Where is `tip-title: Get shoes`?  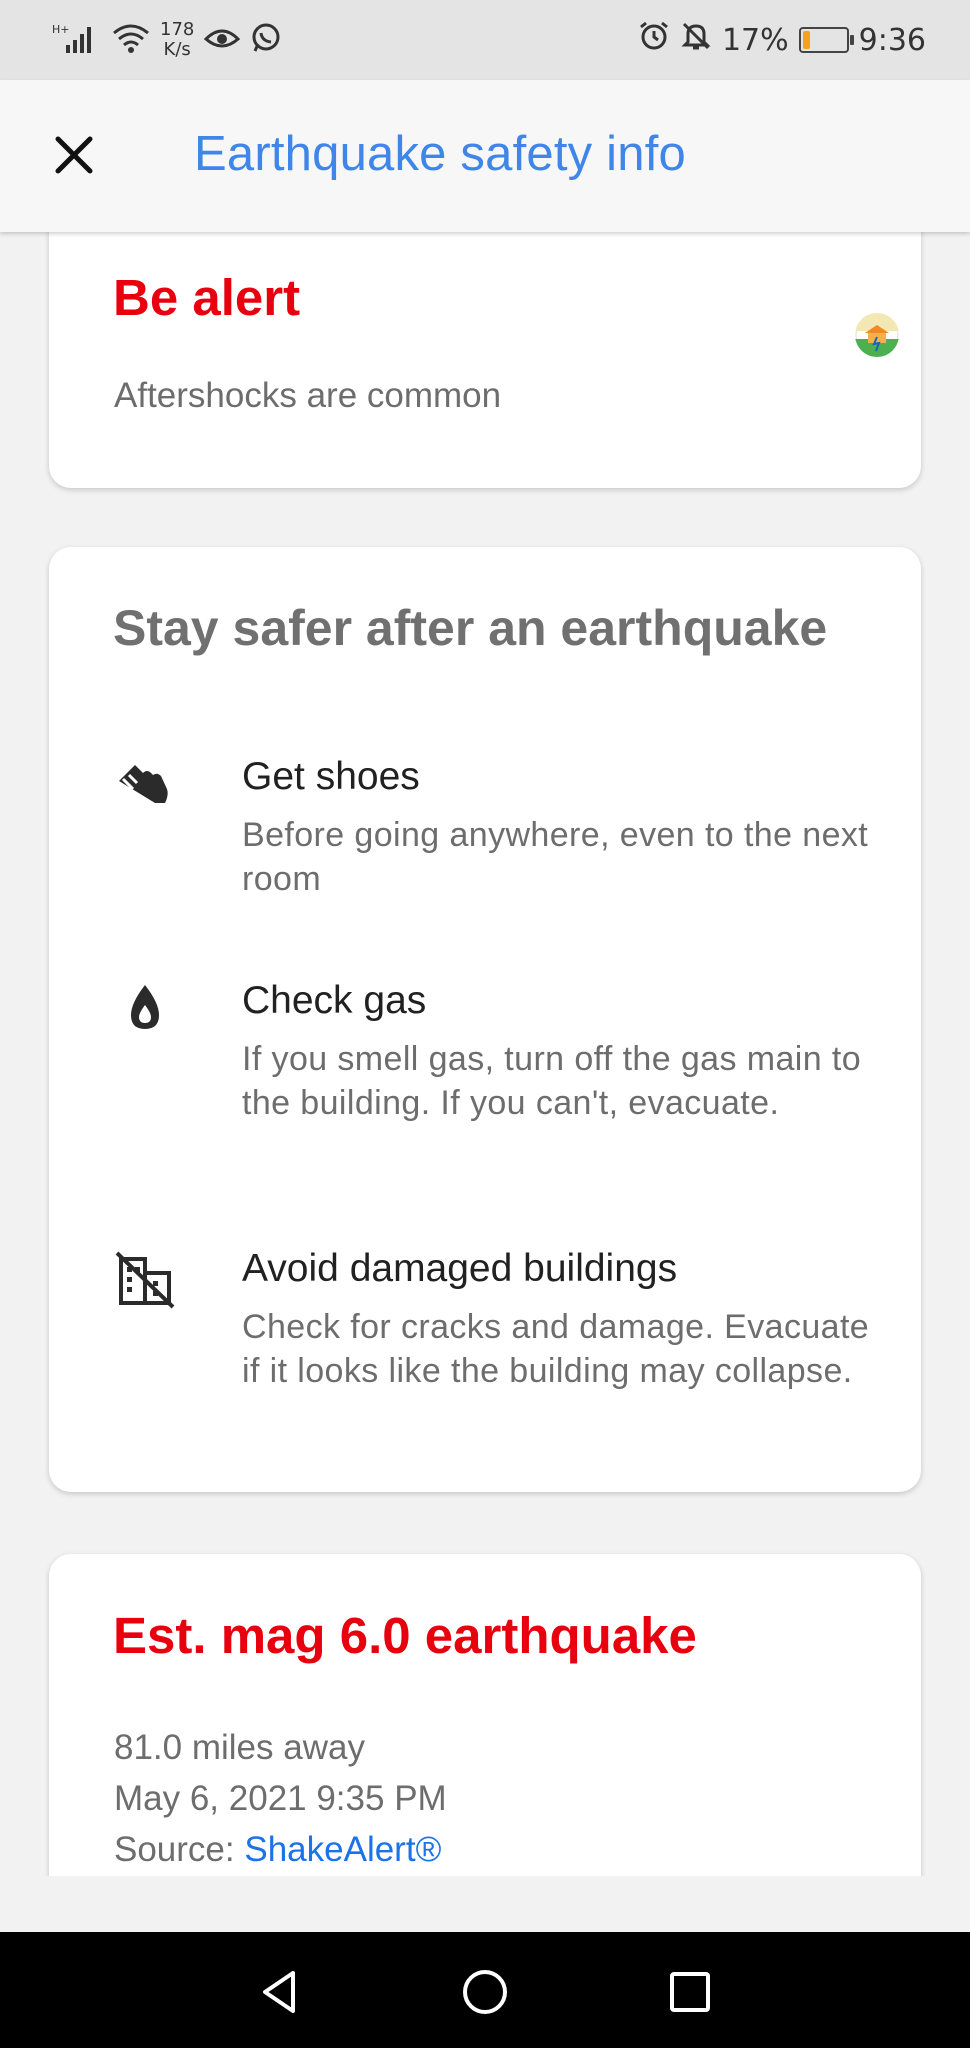 tip-title: Get shoes is located at coordinates (331, 776).